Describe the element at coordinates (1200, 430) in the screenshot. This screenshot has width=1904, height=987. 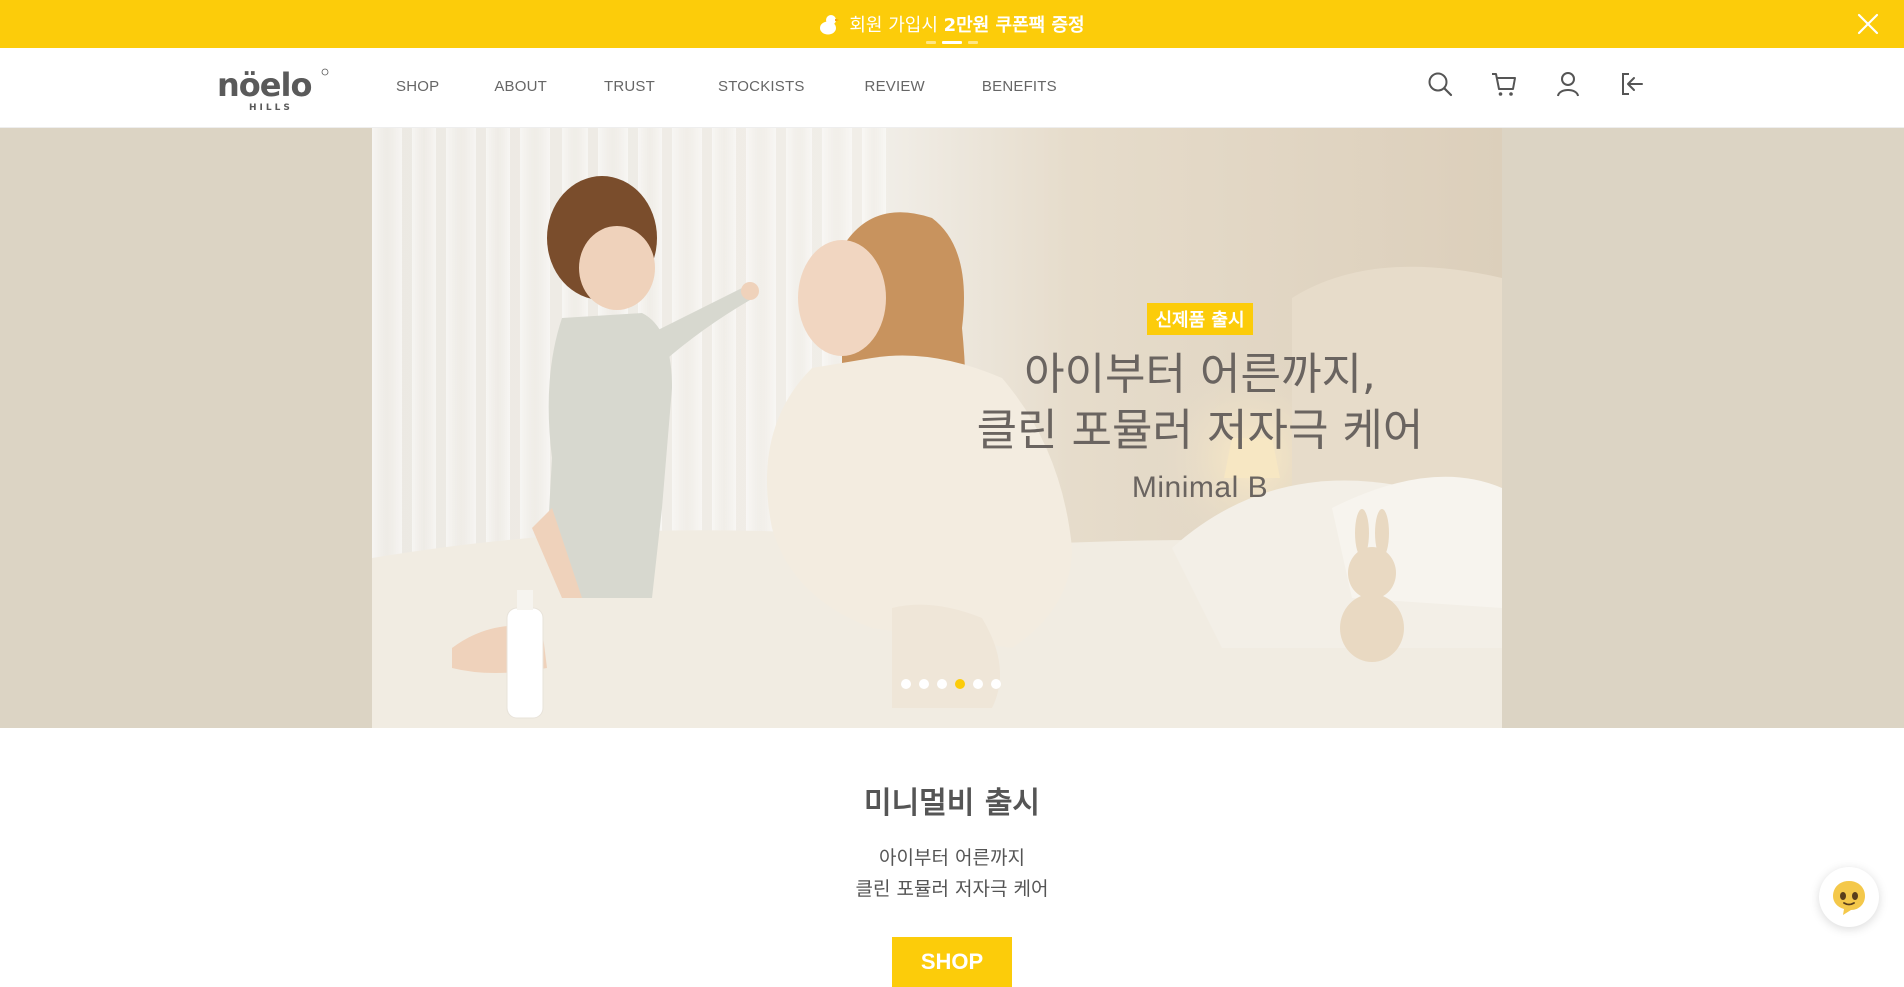
I see `hero-title-line: 클린 포뮬러 저자극 케어` at that location.